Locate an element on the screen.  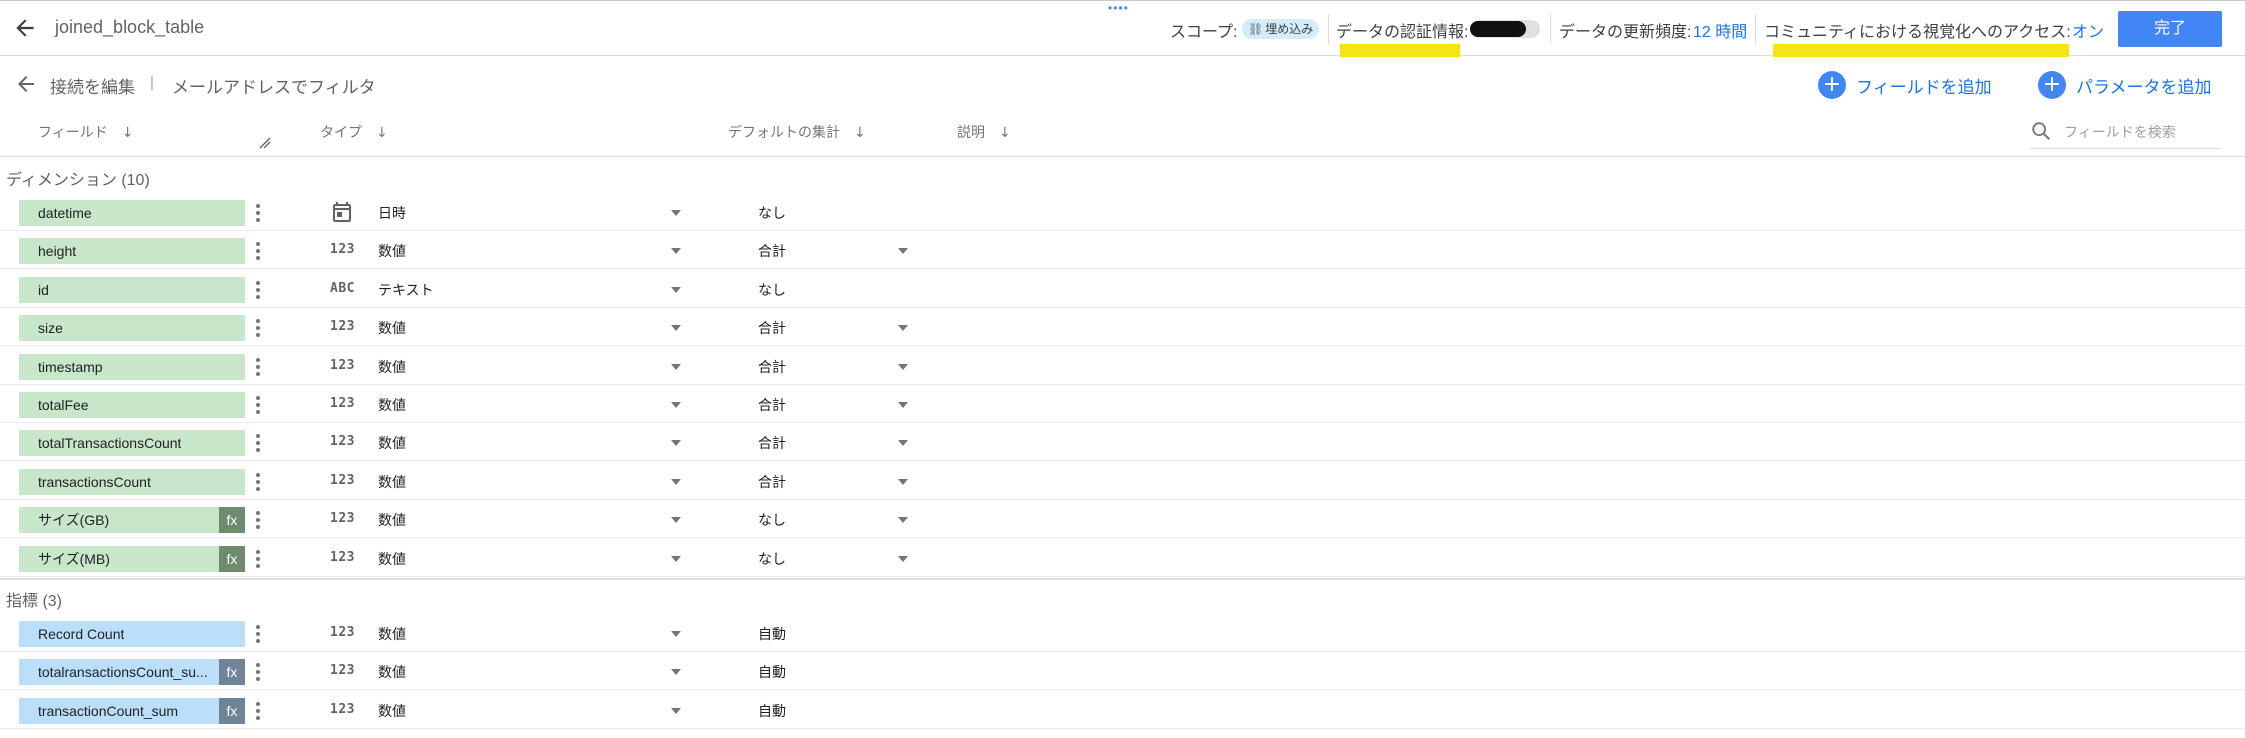
refresh-value-link: 12 時間 is located at coordinates (1720, 30).